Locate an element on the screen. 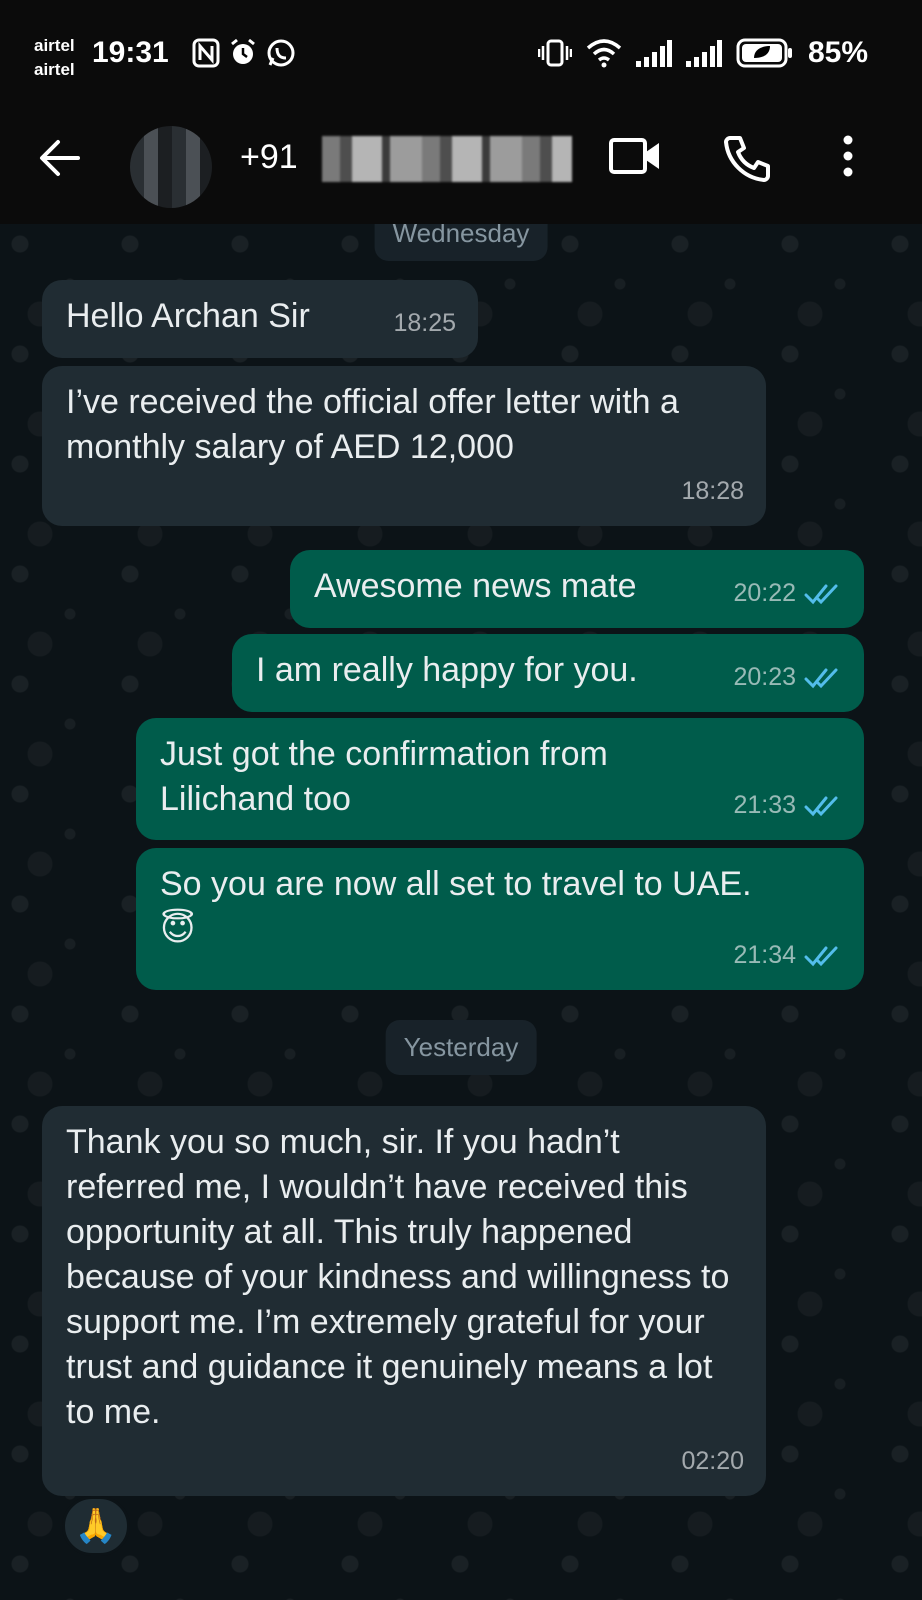 This screenshot has height=1600, width=922. message-time: 21:34 is located at coordinates (764, 955).